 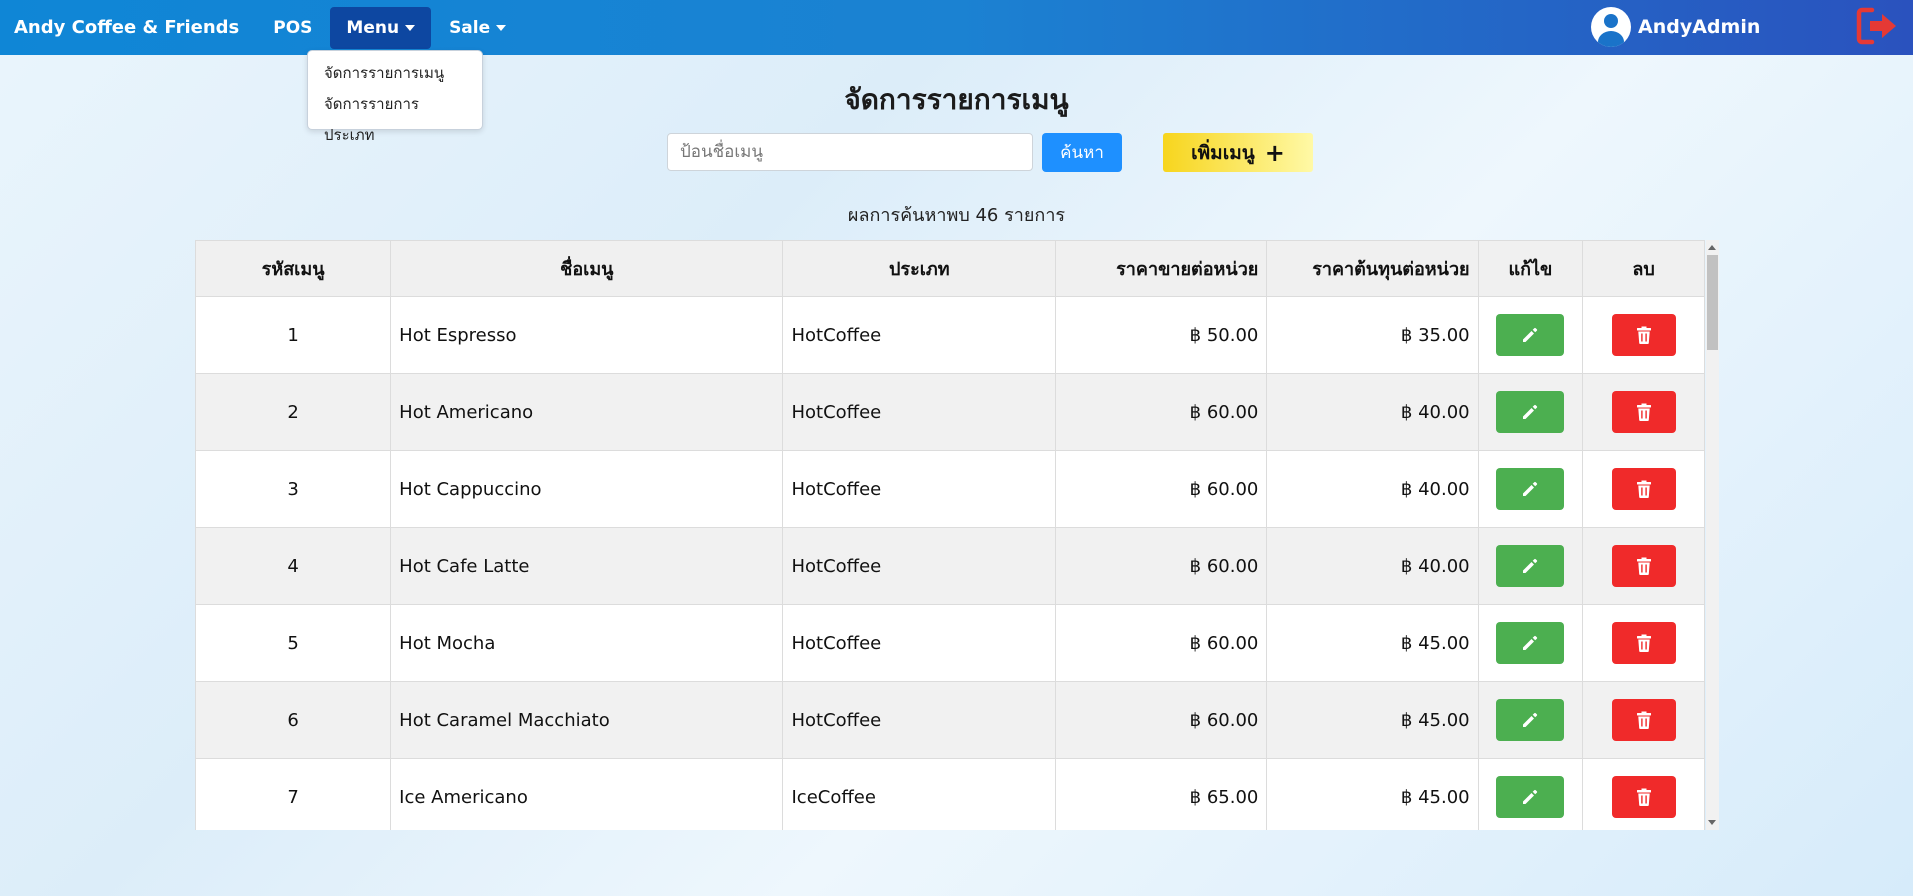 I want to click on table-row: 7 Ice Americano IceCoffee ฿ 65.00 ฿ 45.00, so click(x=950, y=794).